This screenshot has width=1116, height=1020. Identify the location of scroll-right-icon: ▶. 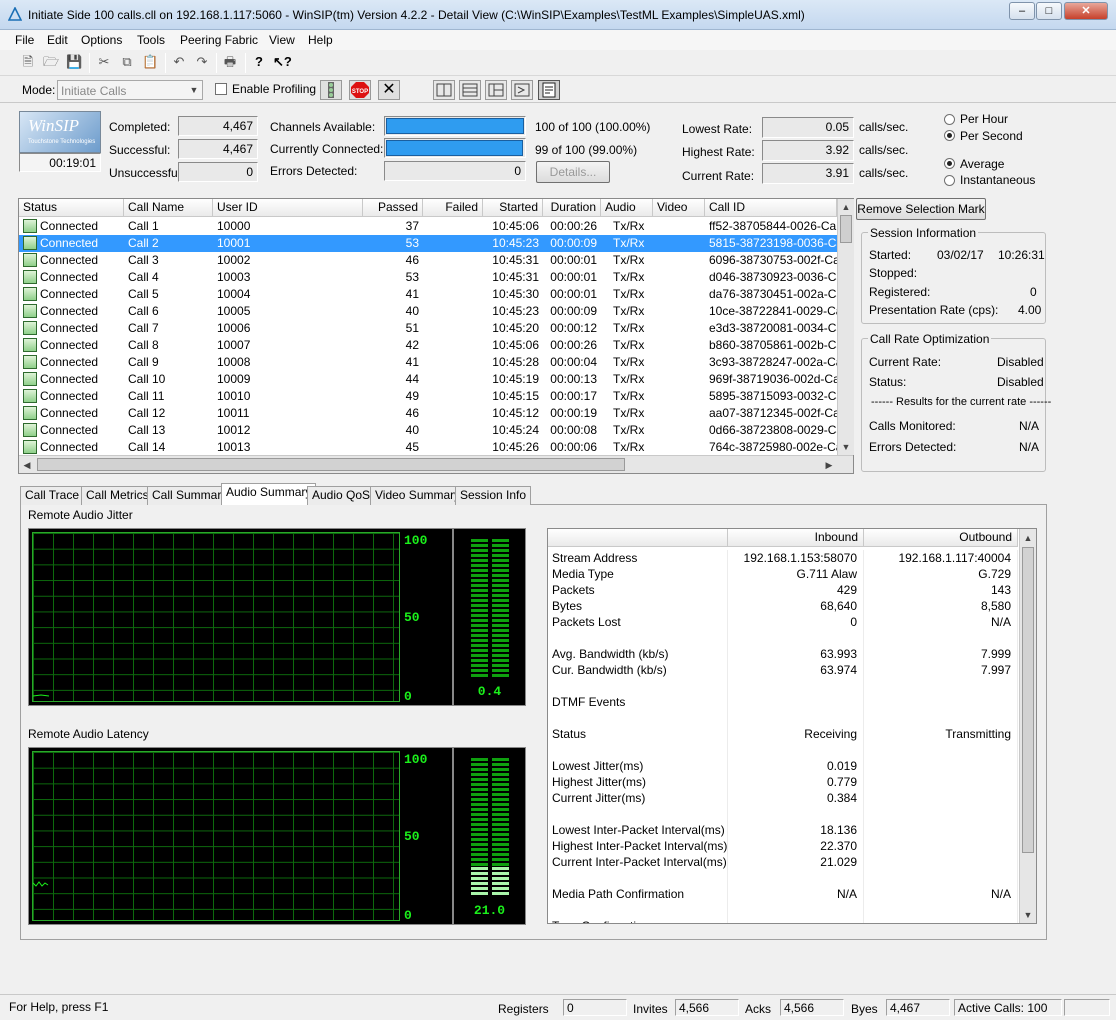
(829, 465).